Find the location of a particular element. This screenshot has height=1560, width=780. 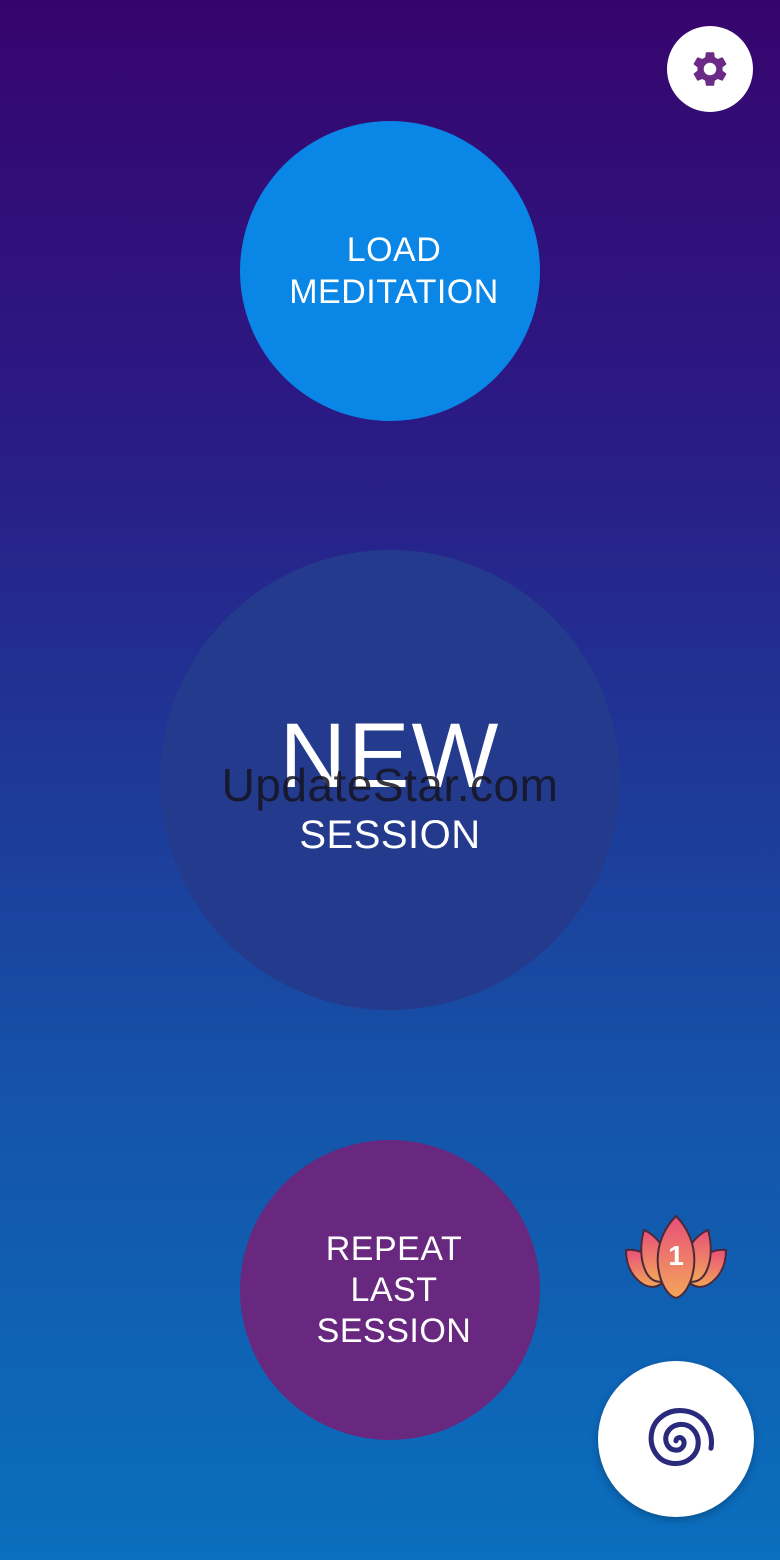

repeat-label-line1: REPEAT is located at coordinates (394, 1248).